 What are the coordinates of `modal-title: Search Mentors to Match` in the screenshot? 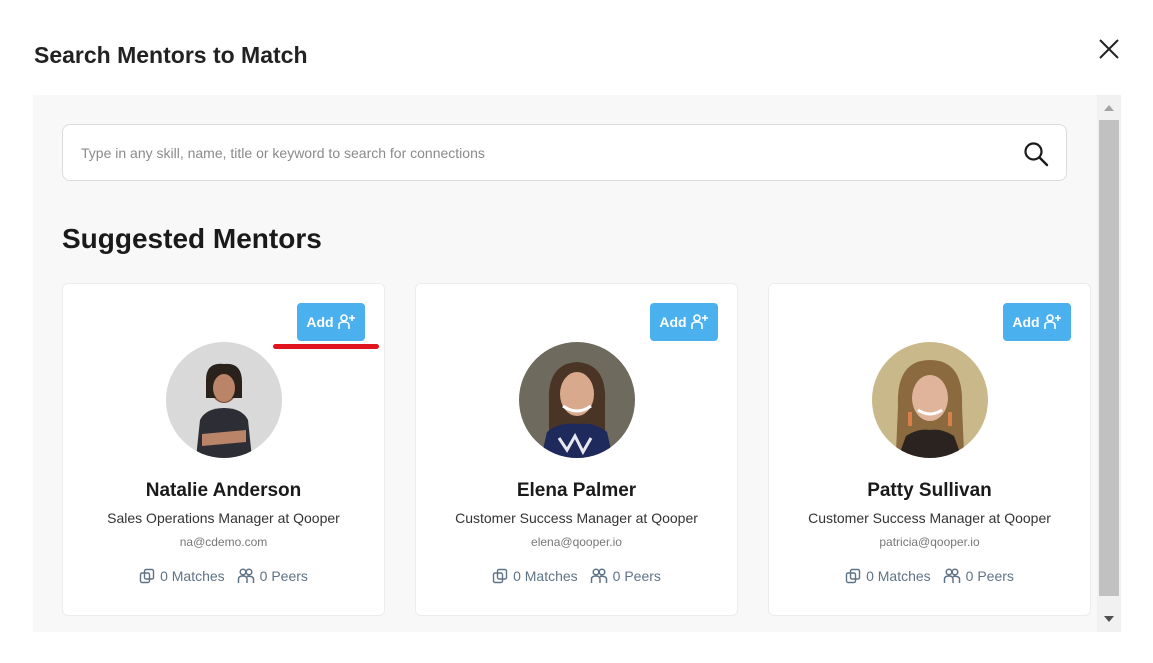 It's located at (171, 55).